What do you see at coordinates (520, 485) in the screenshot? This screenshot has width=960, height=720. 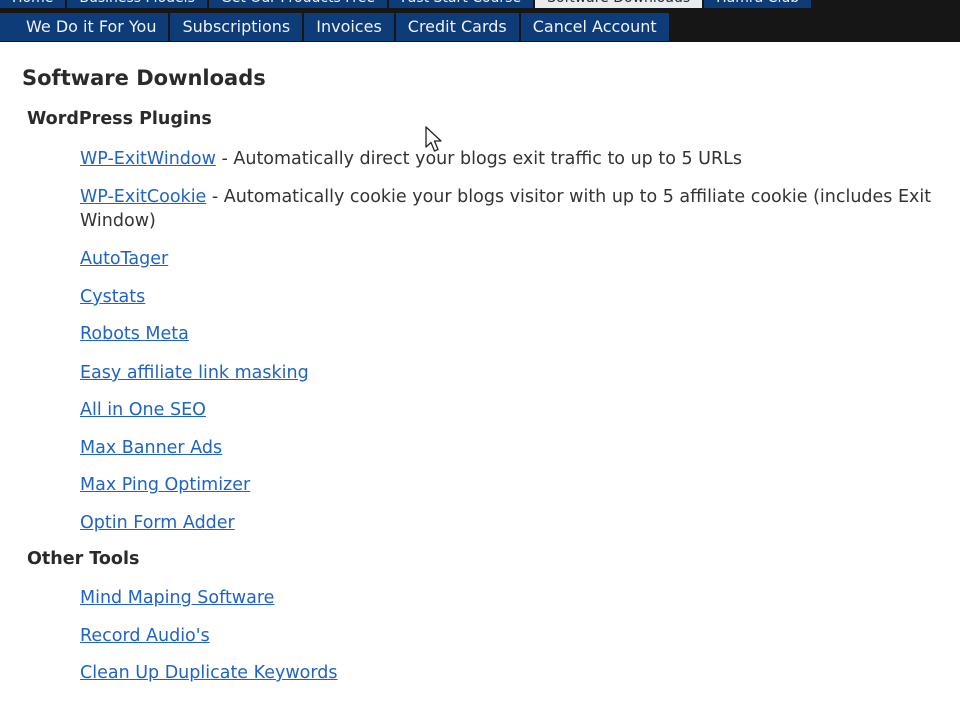 I see `list-item: Max Ping Optimizer` at bounding box center [520, 485].